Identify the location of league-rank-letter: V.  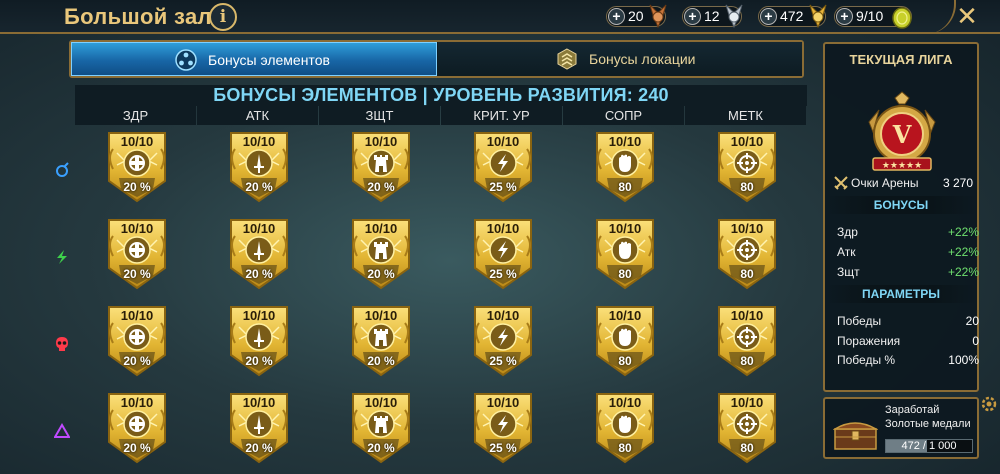
(902, 134).